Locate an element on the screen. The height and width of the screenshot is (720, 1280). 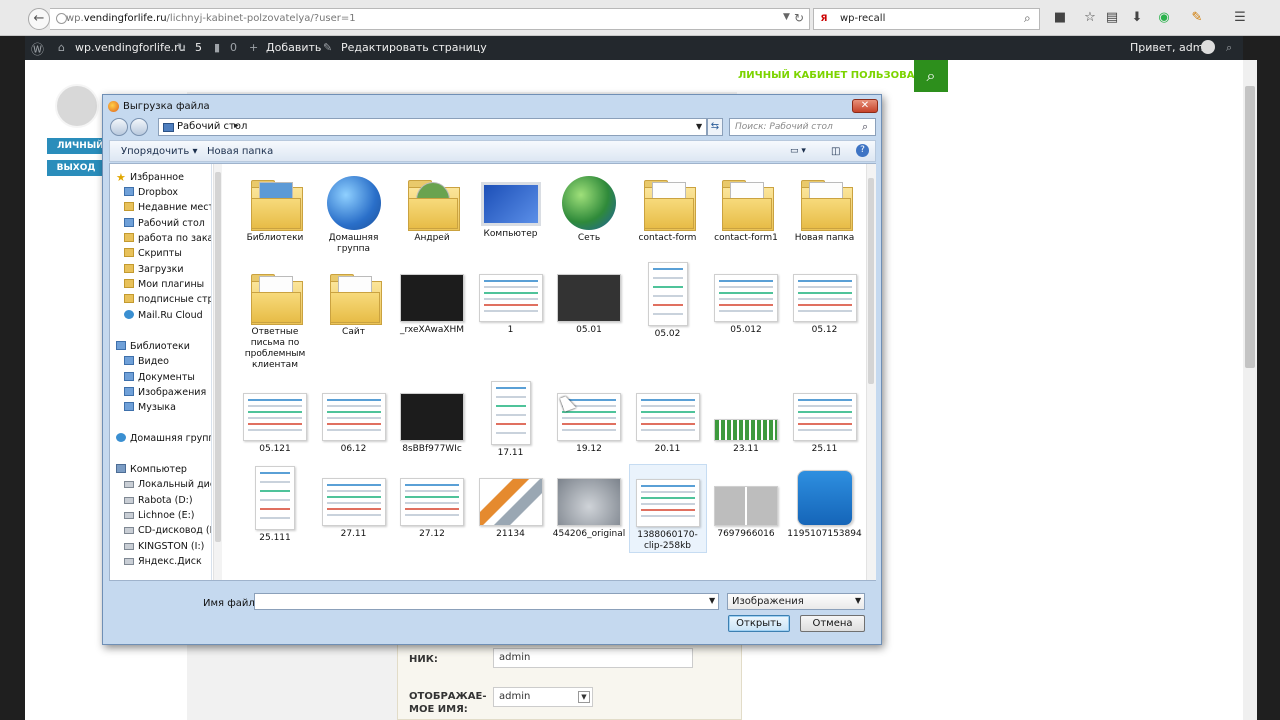
new-folder-button: Новая папка is located at coordinates (240, 151).